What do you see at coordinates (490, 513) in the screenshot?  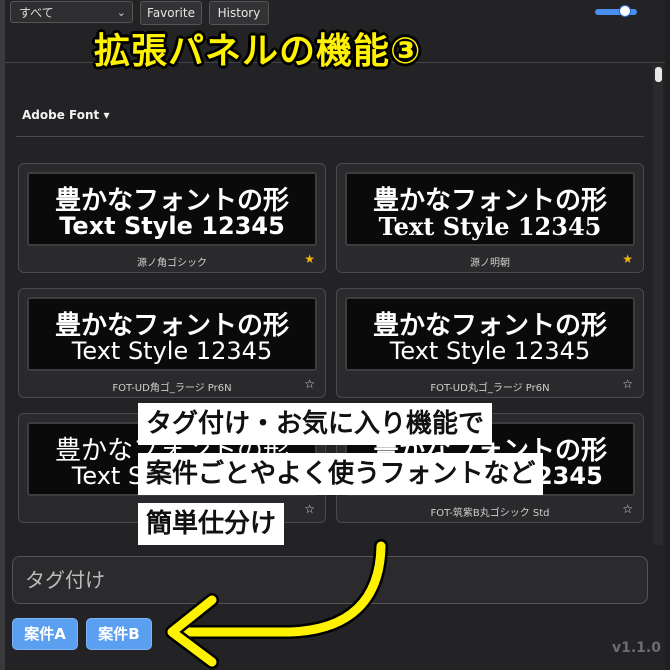 I see `font-name: FOT-筑紫B丸ゴシック Std` at bounding box center [490, 513].